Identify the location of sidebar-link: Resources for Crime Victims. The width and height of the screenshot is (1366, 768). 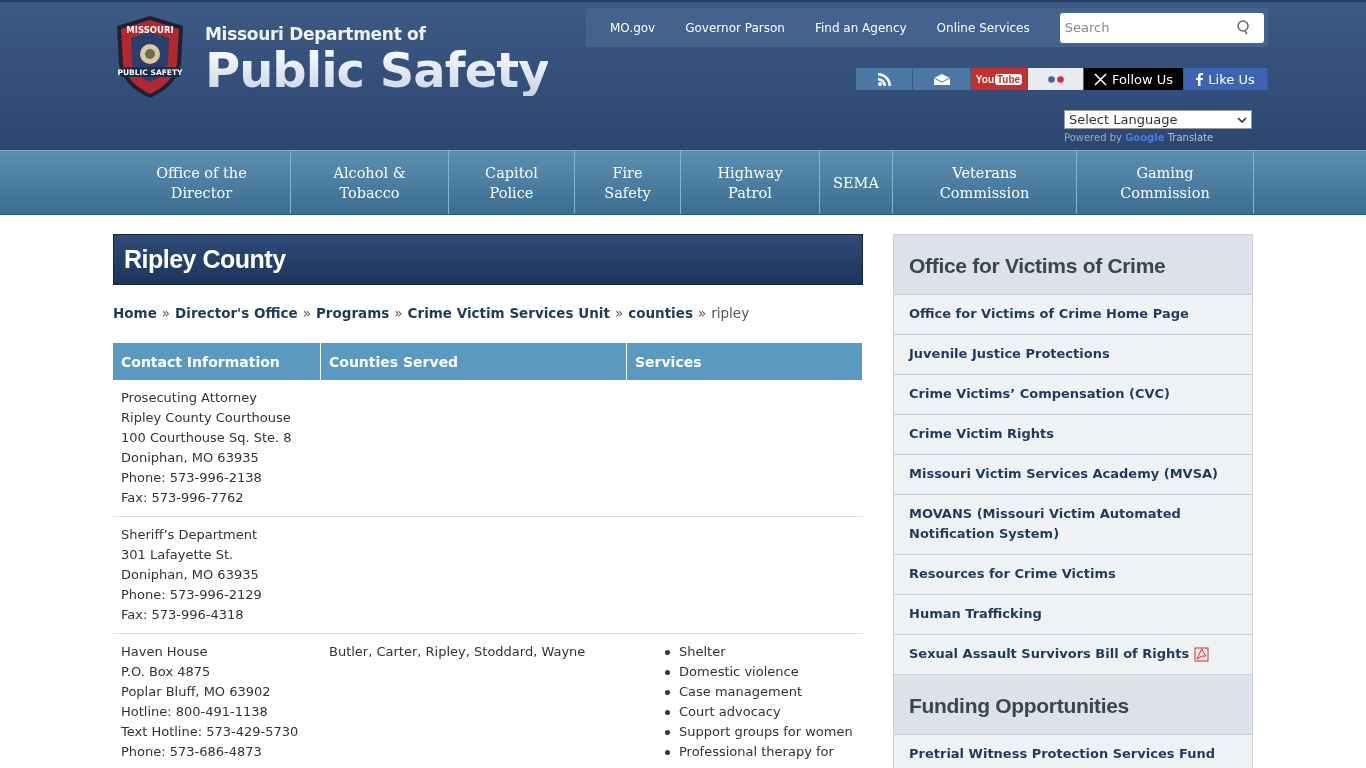
(1073, 575).